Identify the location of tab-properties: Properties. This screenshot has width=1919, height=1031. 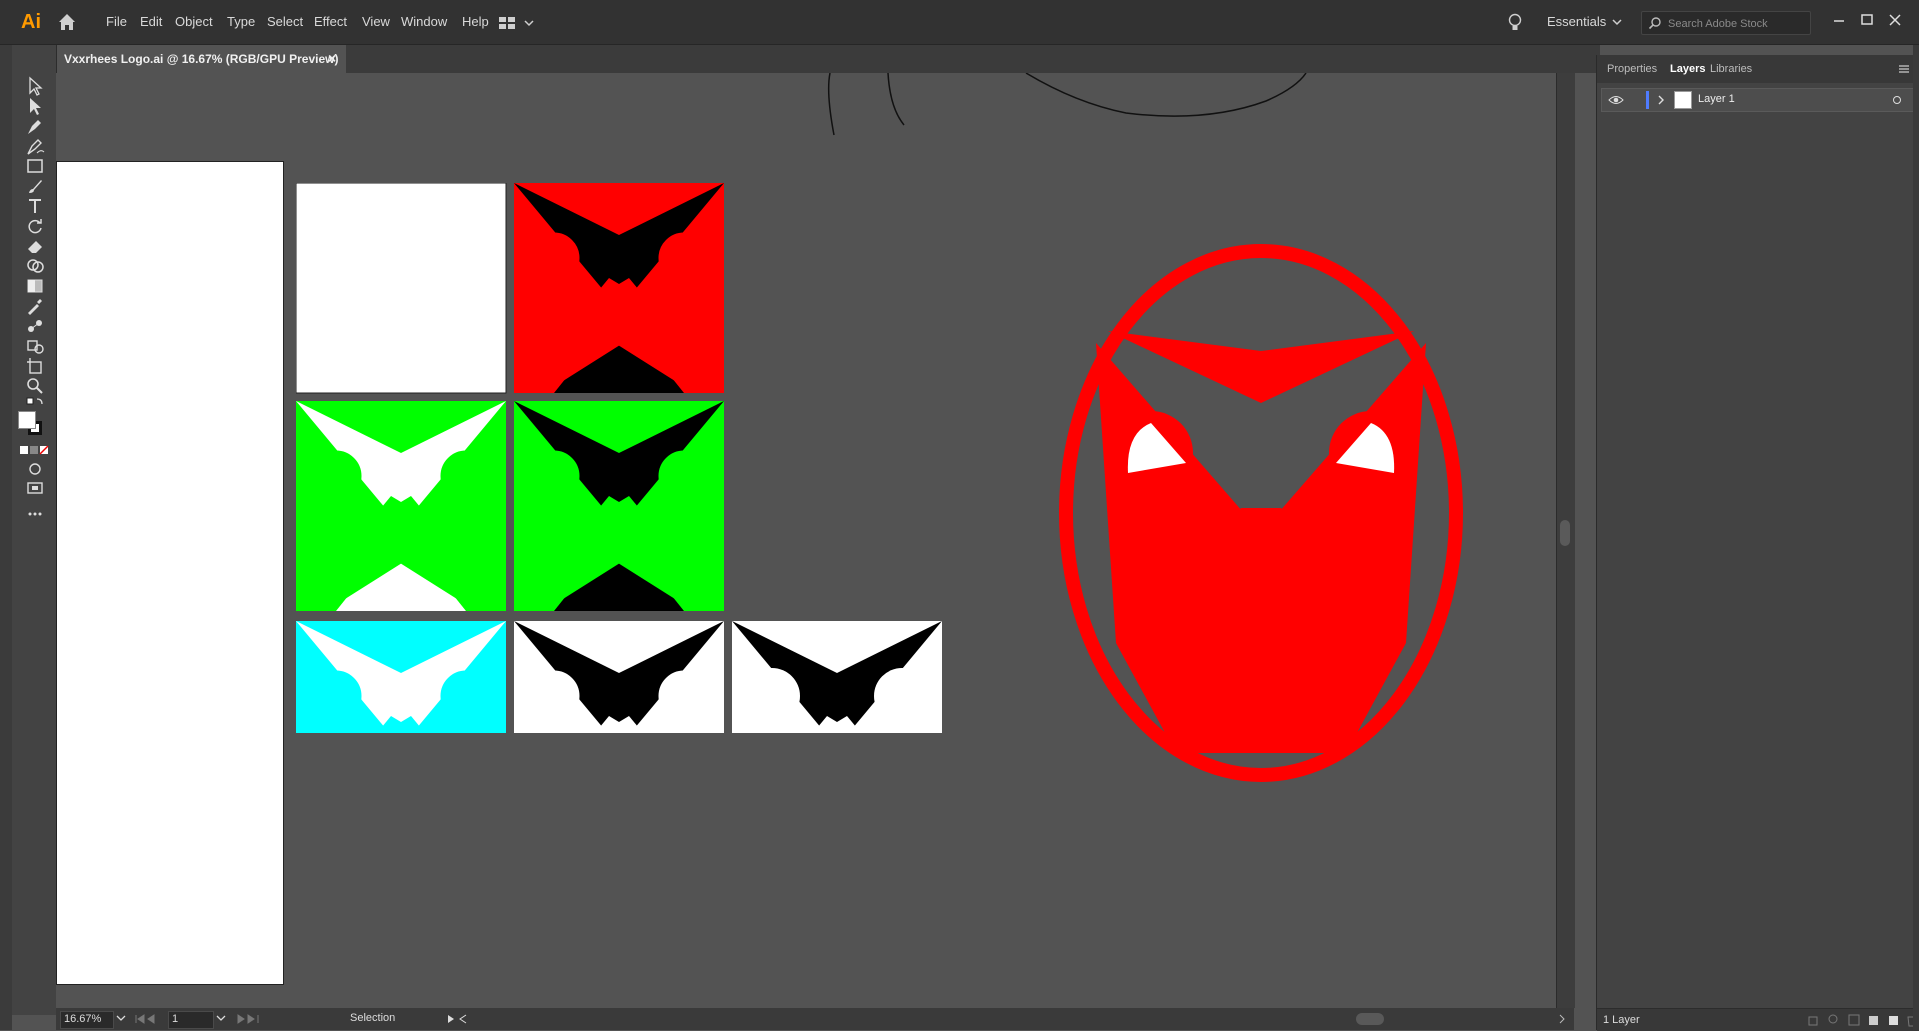
(1632, 69).